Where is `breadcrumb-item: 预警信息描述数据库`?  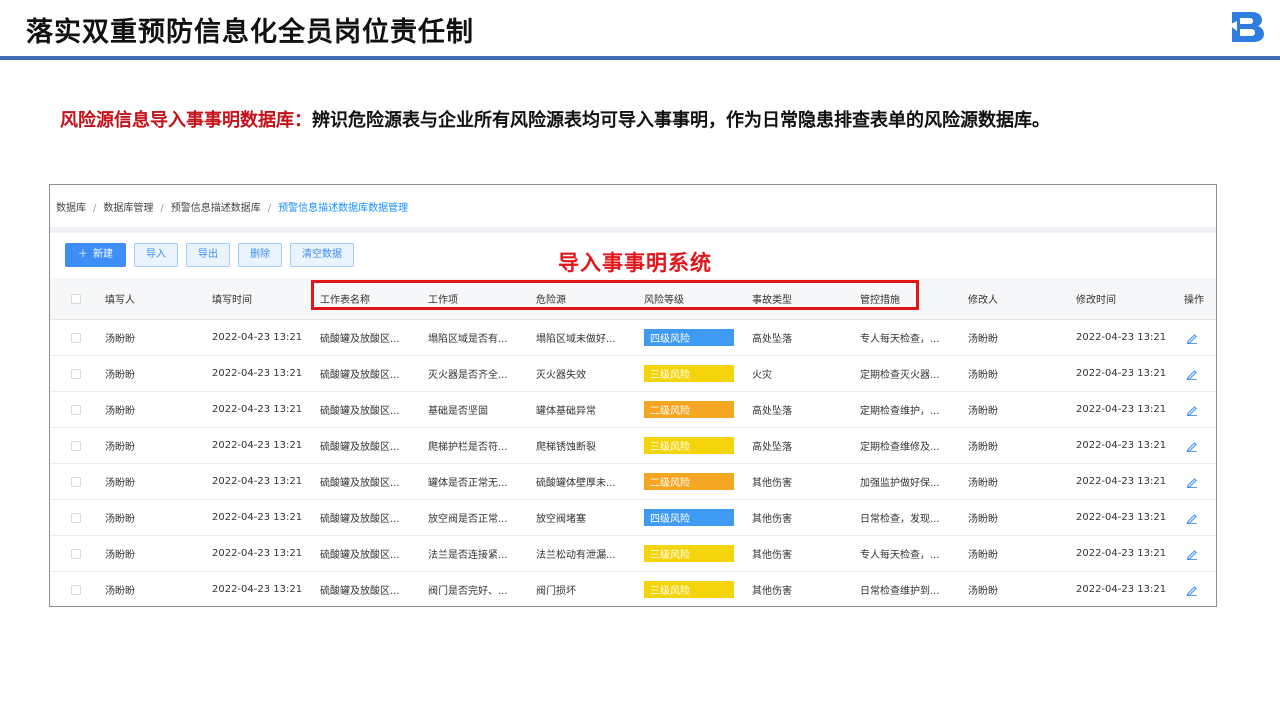
breadcrumb-item: 预警信息描述数据库 is located at coordinates (216, 208).